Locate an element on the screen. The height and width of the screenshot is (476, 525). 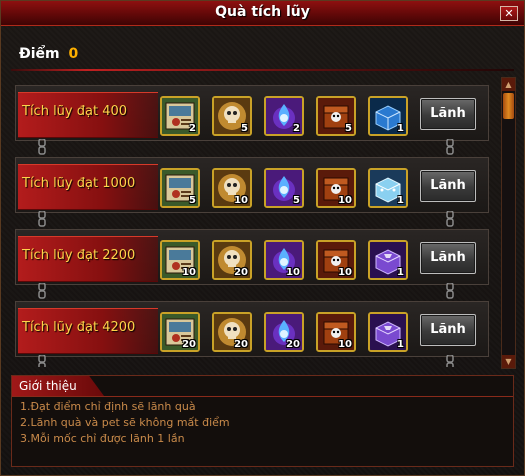
window-title: Quà tích lũy is located at coordinates (262, 12).